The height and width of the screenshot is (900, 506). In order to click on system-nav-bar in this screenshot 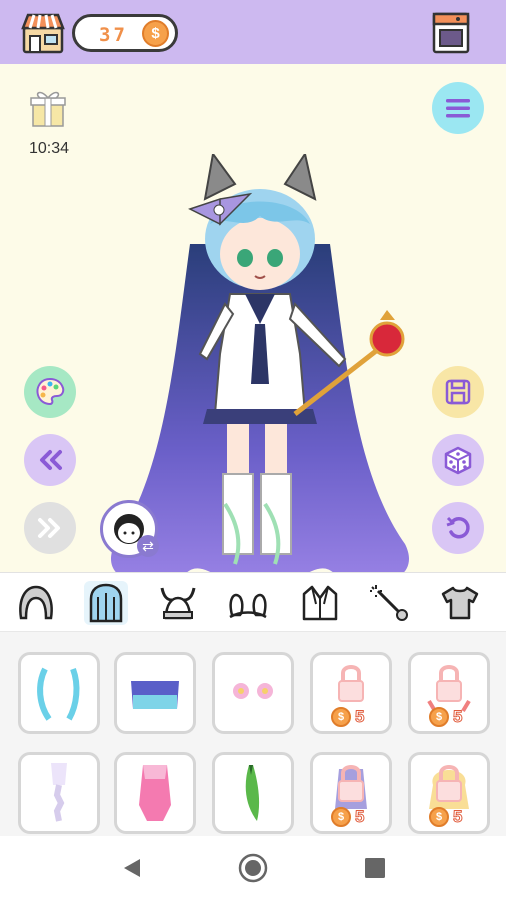, I will do `click(253, 868)`.